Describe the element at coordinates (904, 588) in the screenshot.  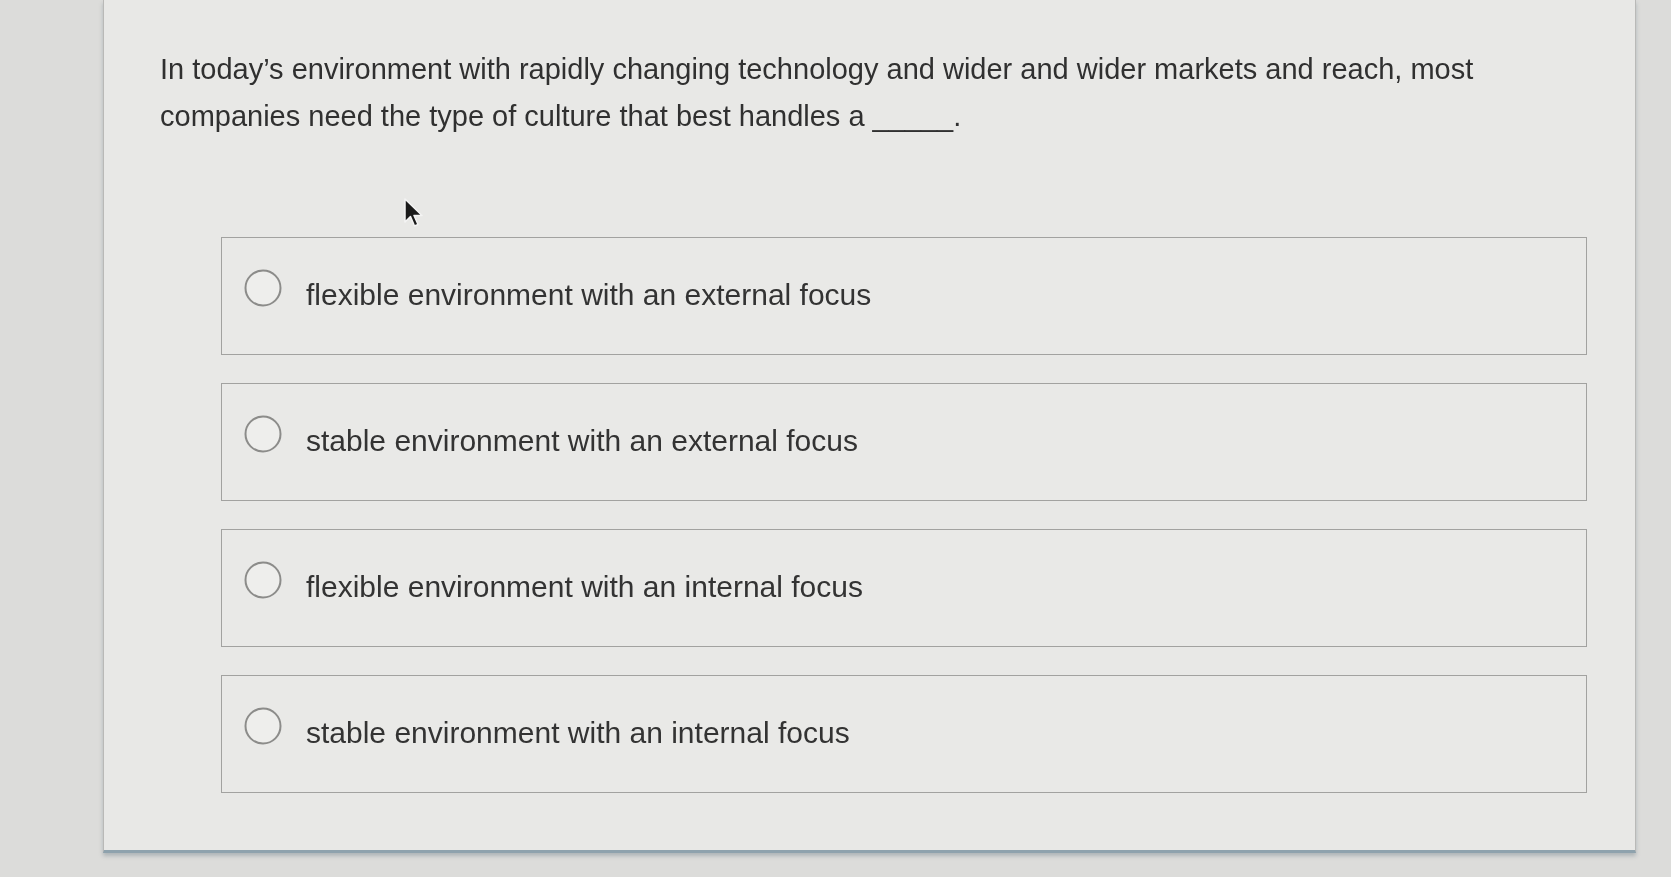
I see `answer-option: flexible environment with an internal focus` at that location.